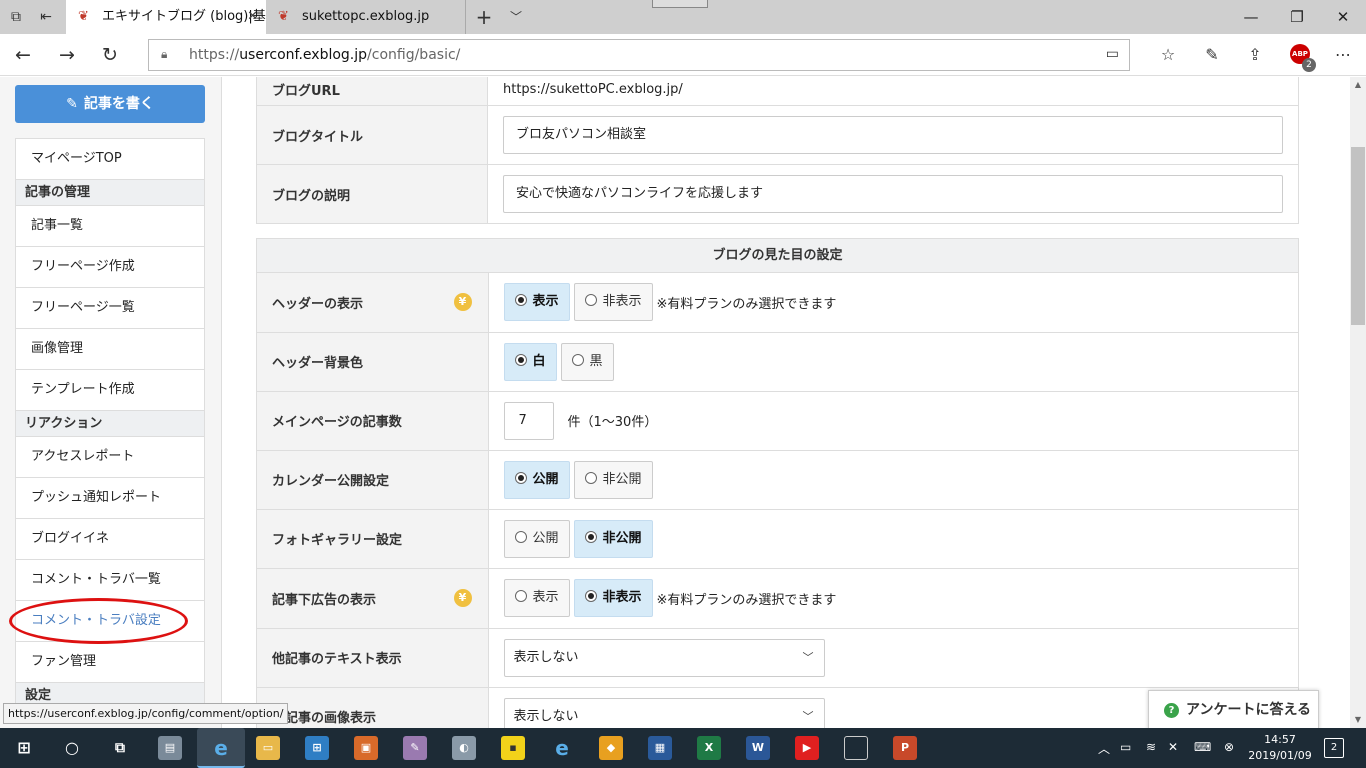 The width and height of the screenshot is (1366, 768). I want to click on sidebar-item-mypage-top: マイページTOP, so click(110, 159).